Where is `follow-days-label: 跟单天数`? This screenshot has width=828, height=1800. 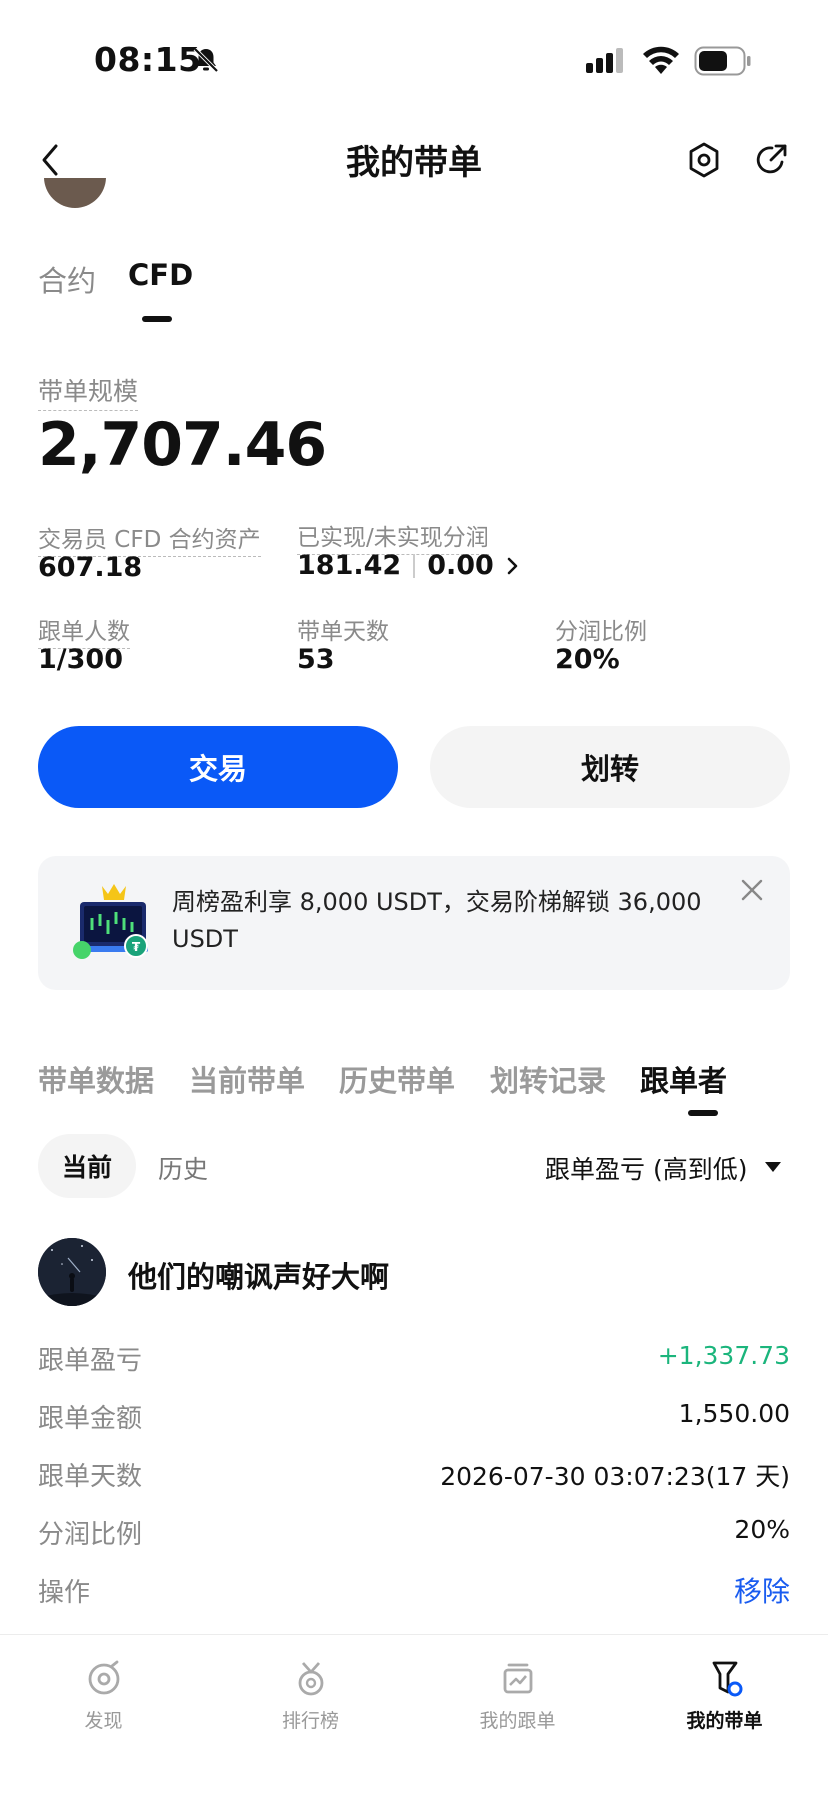
follow-days-label: 跟单天数 is located at coordinates (90, 1477).